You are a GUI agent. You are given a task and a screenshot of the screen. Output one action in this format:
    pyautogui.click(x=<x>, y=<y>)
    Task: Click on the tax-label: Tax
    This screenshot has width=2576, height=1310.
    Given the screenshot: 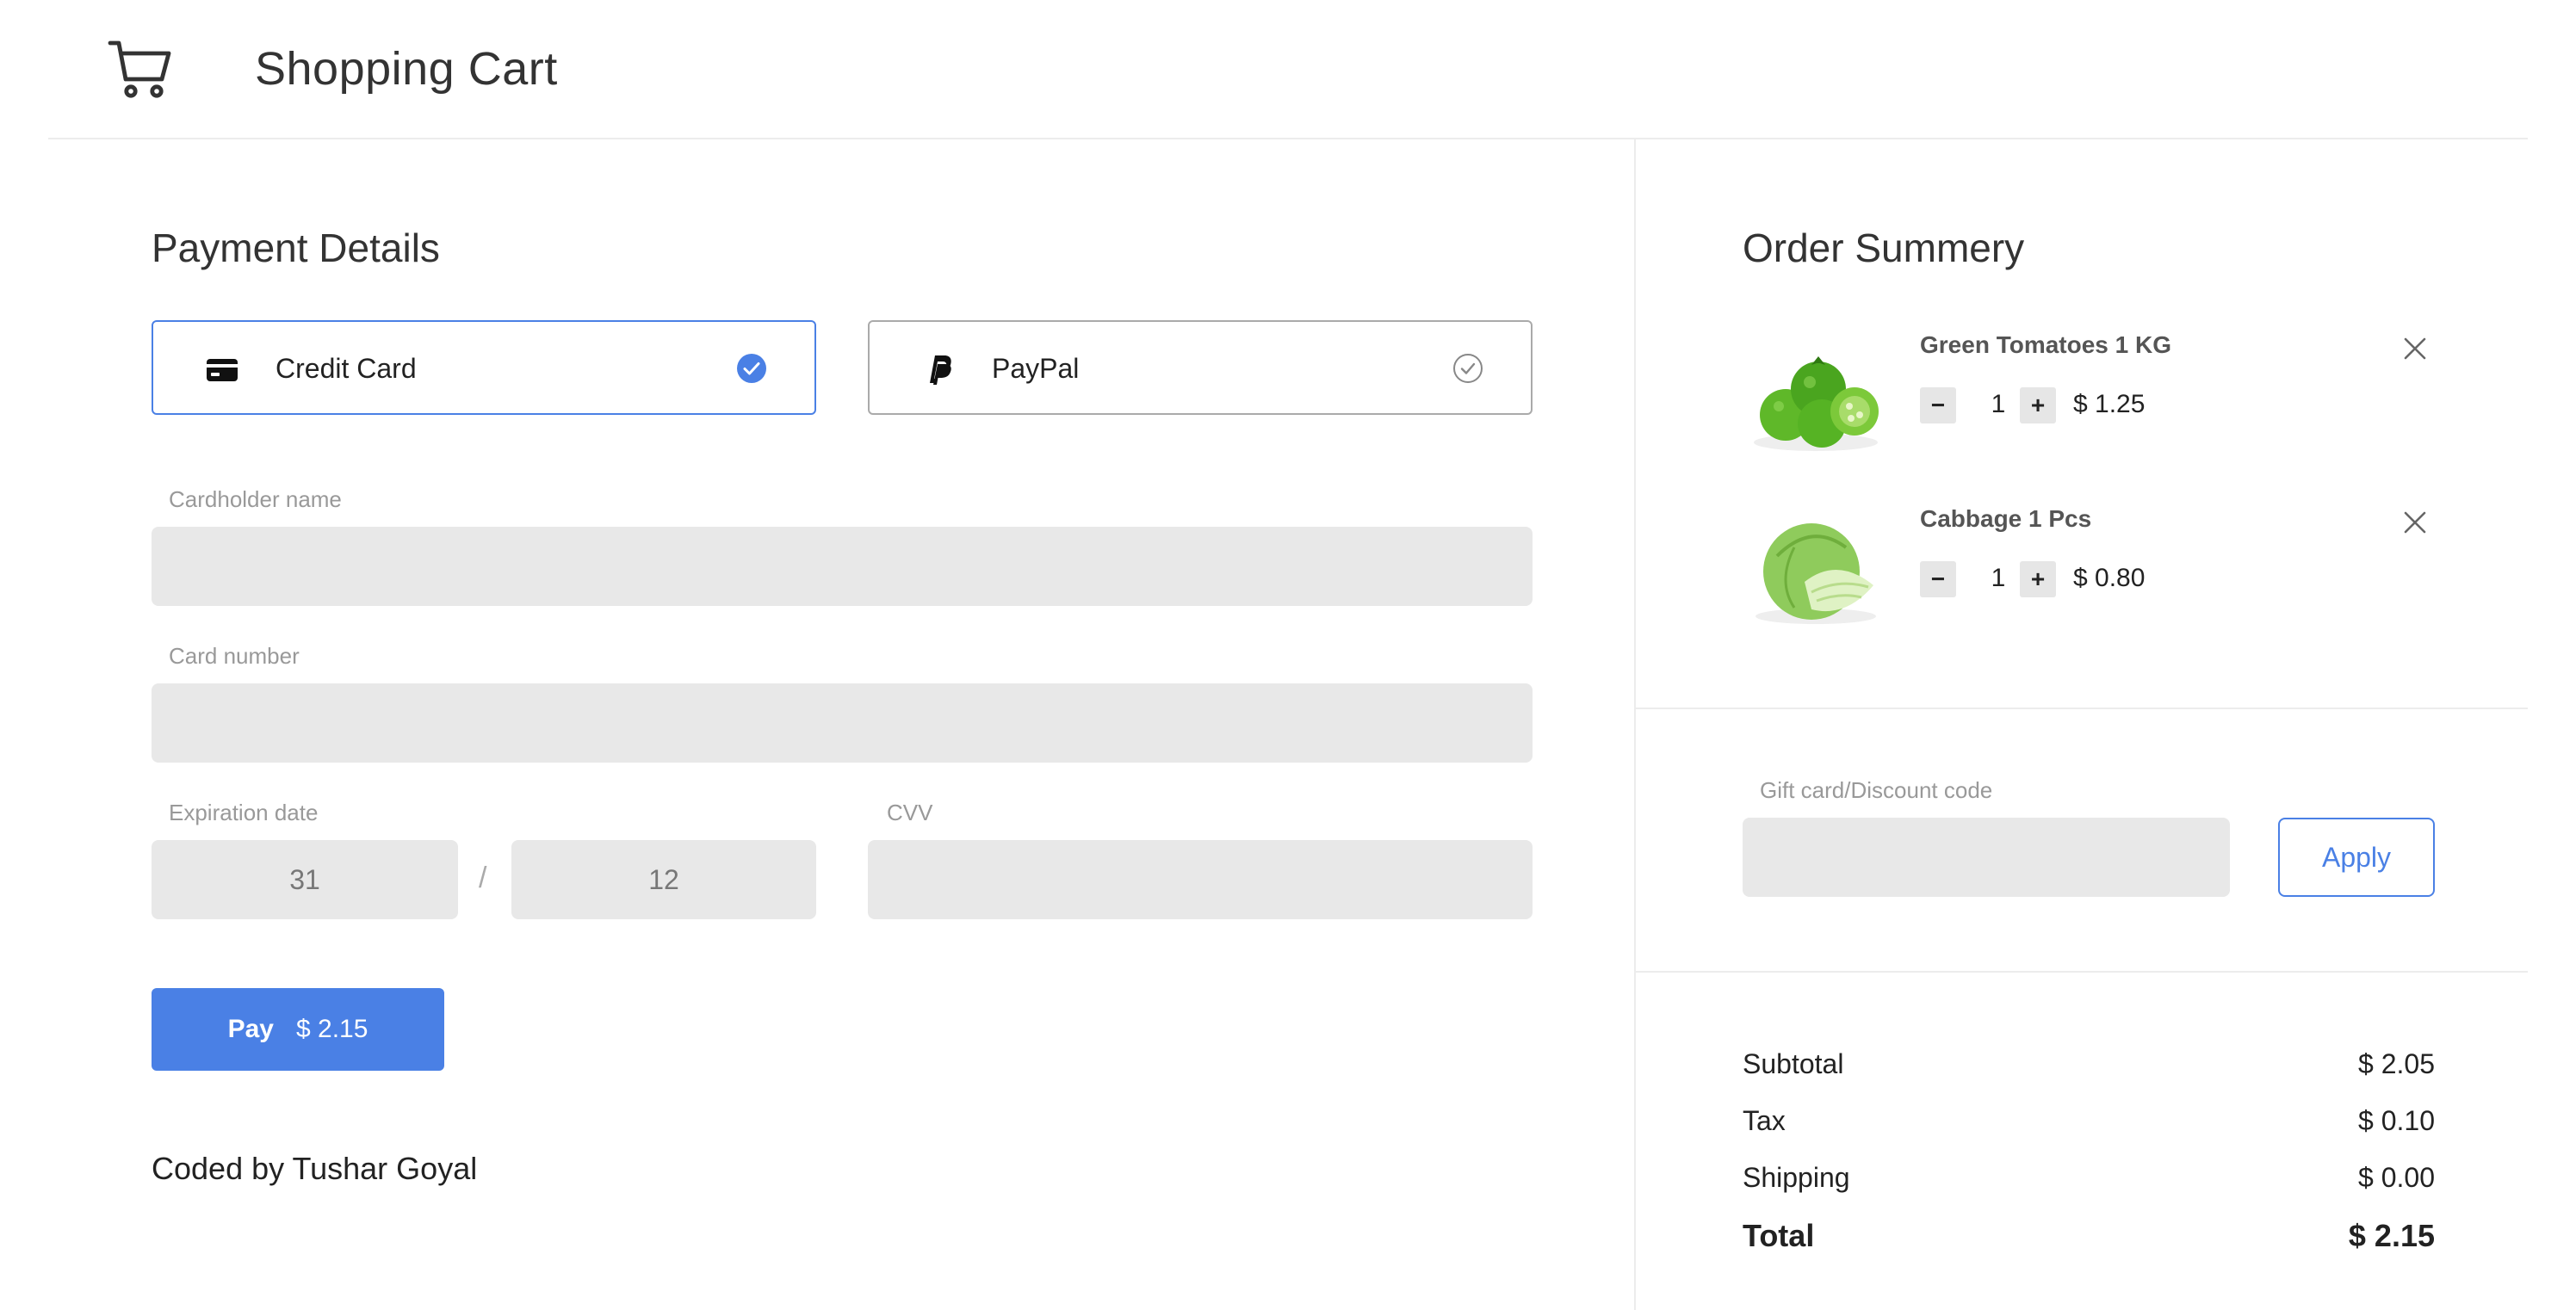 What is the action you would take?
    pyautogui.click(x=1765, y=1120)
    